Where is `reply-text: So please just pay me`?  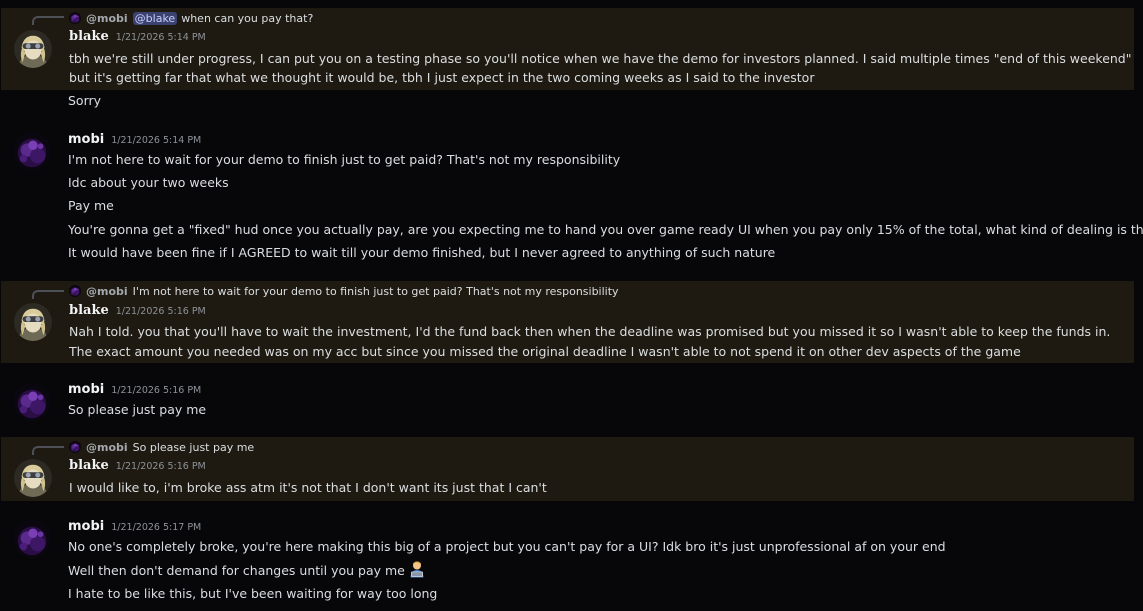 reply-text: So please just pay me is located at coordinates (194, 447).